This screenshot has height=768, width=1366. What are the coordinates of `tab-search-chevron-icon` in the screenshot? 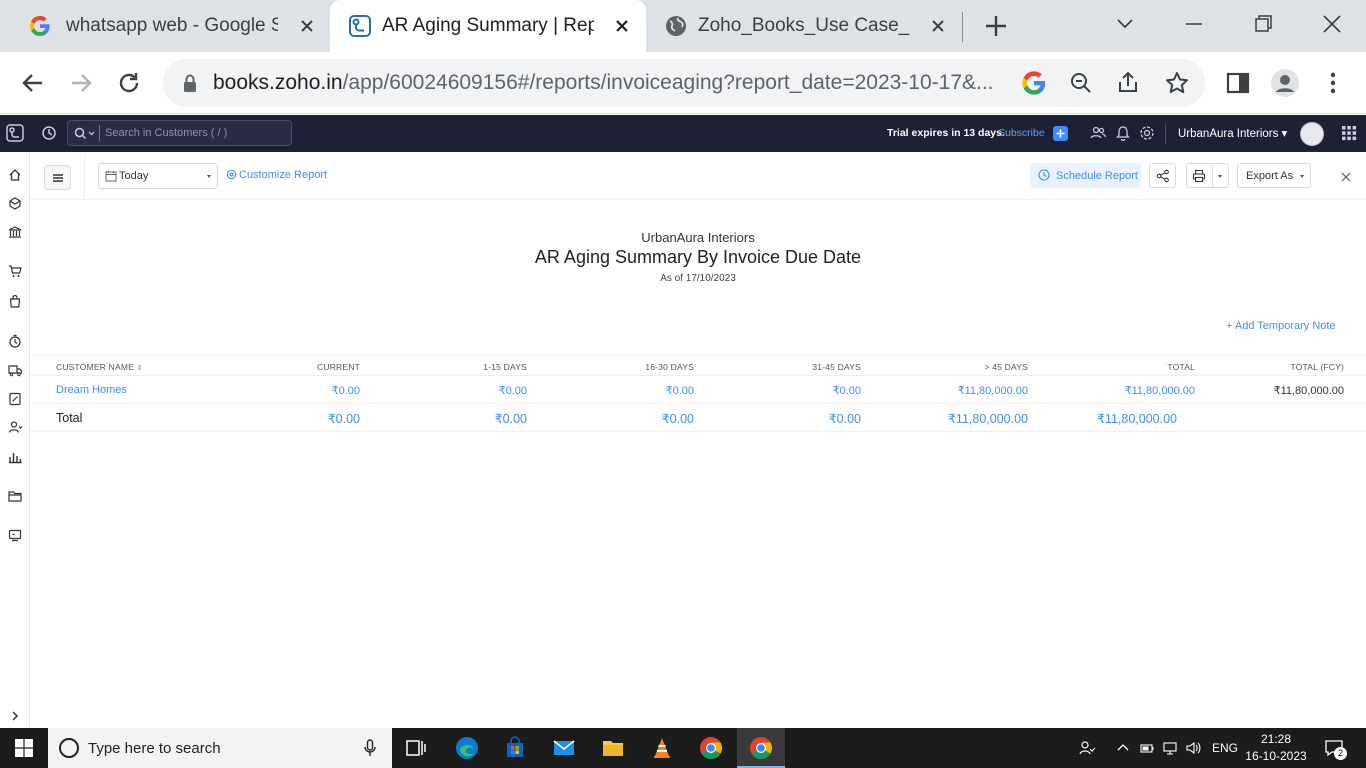 It's located at (1125, 24).